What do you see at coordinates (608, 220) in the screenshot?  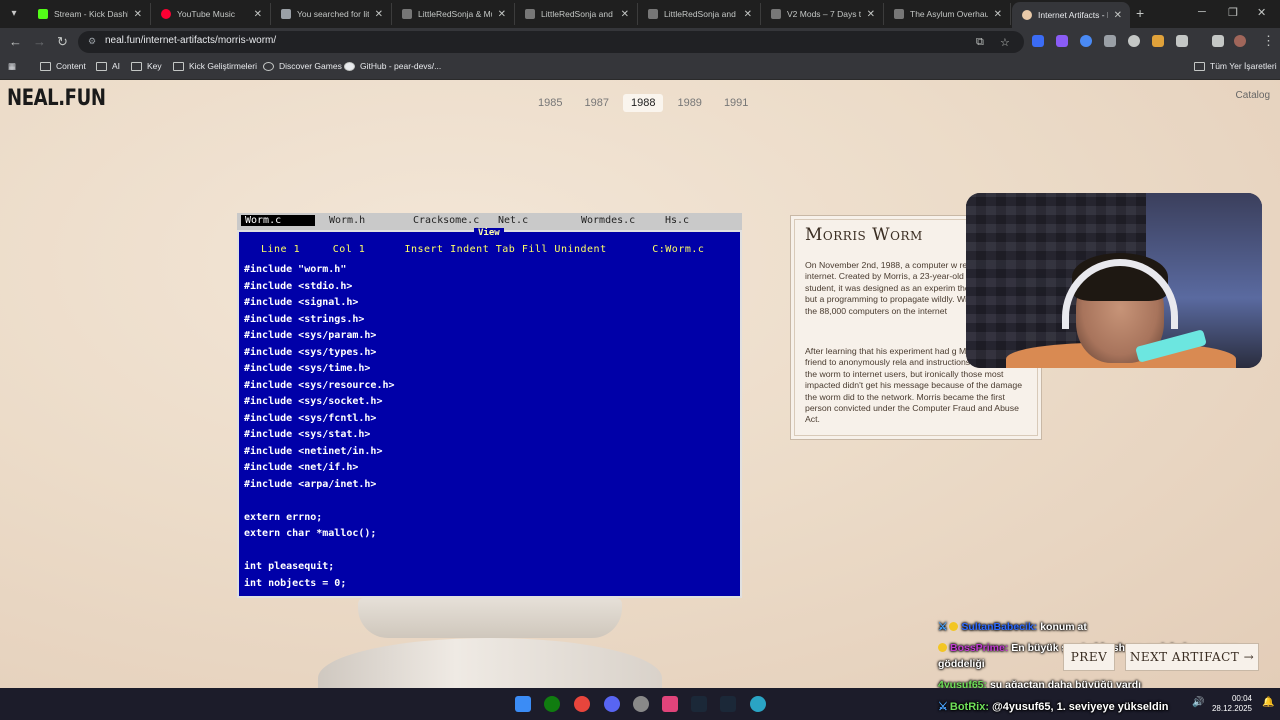 I see `editor-tab-wormdes-c: Wormdes.c` at bounding box center [608, 220].